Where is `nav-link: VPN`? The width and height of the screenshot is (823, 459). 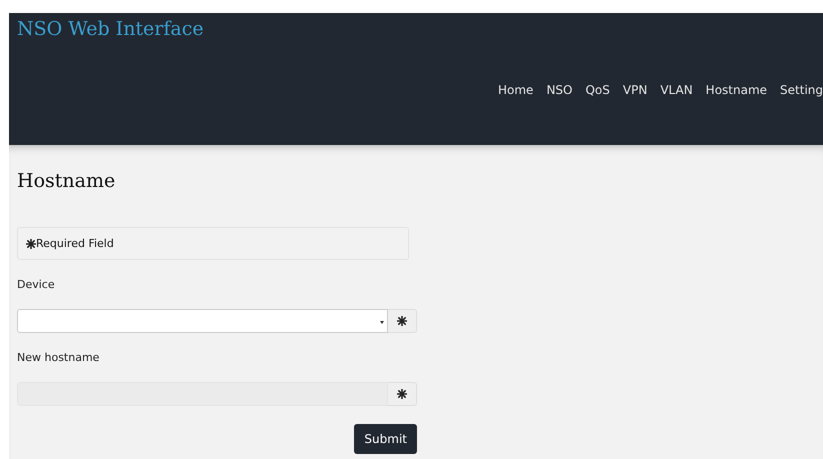
nav-link: VPN is located at coordinates (635, 90).